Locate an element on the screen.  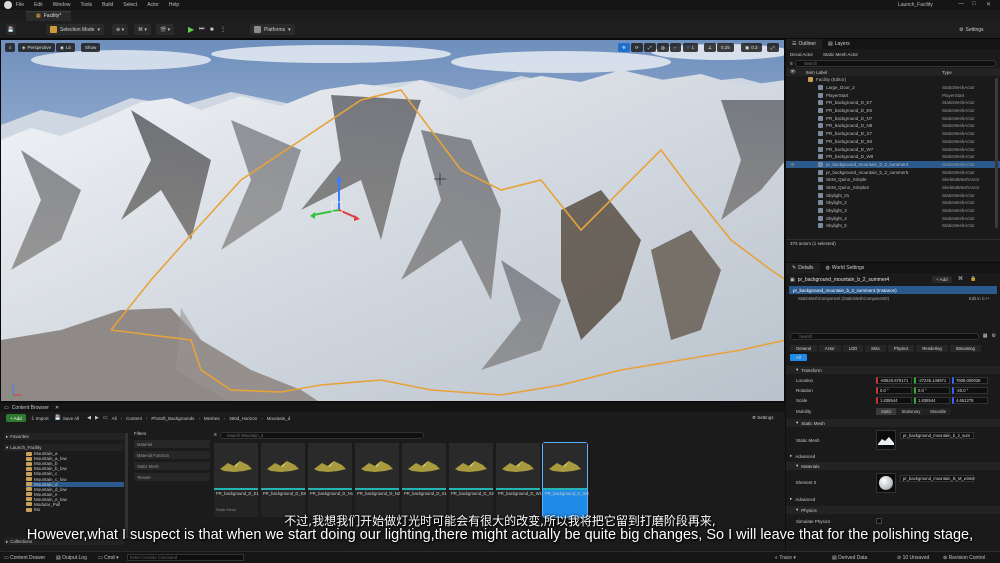
menu-actor: Actor is located at coordinates (153, 5).